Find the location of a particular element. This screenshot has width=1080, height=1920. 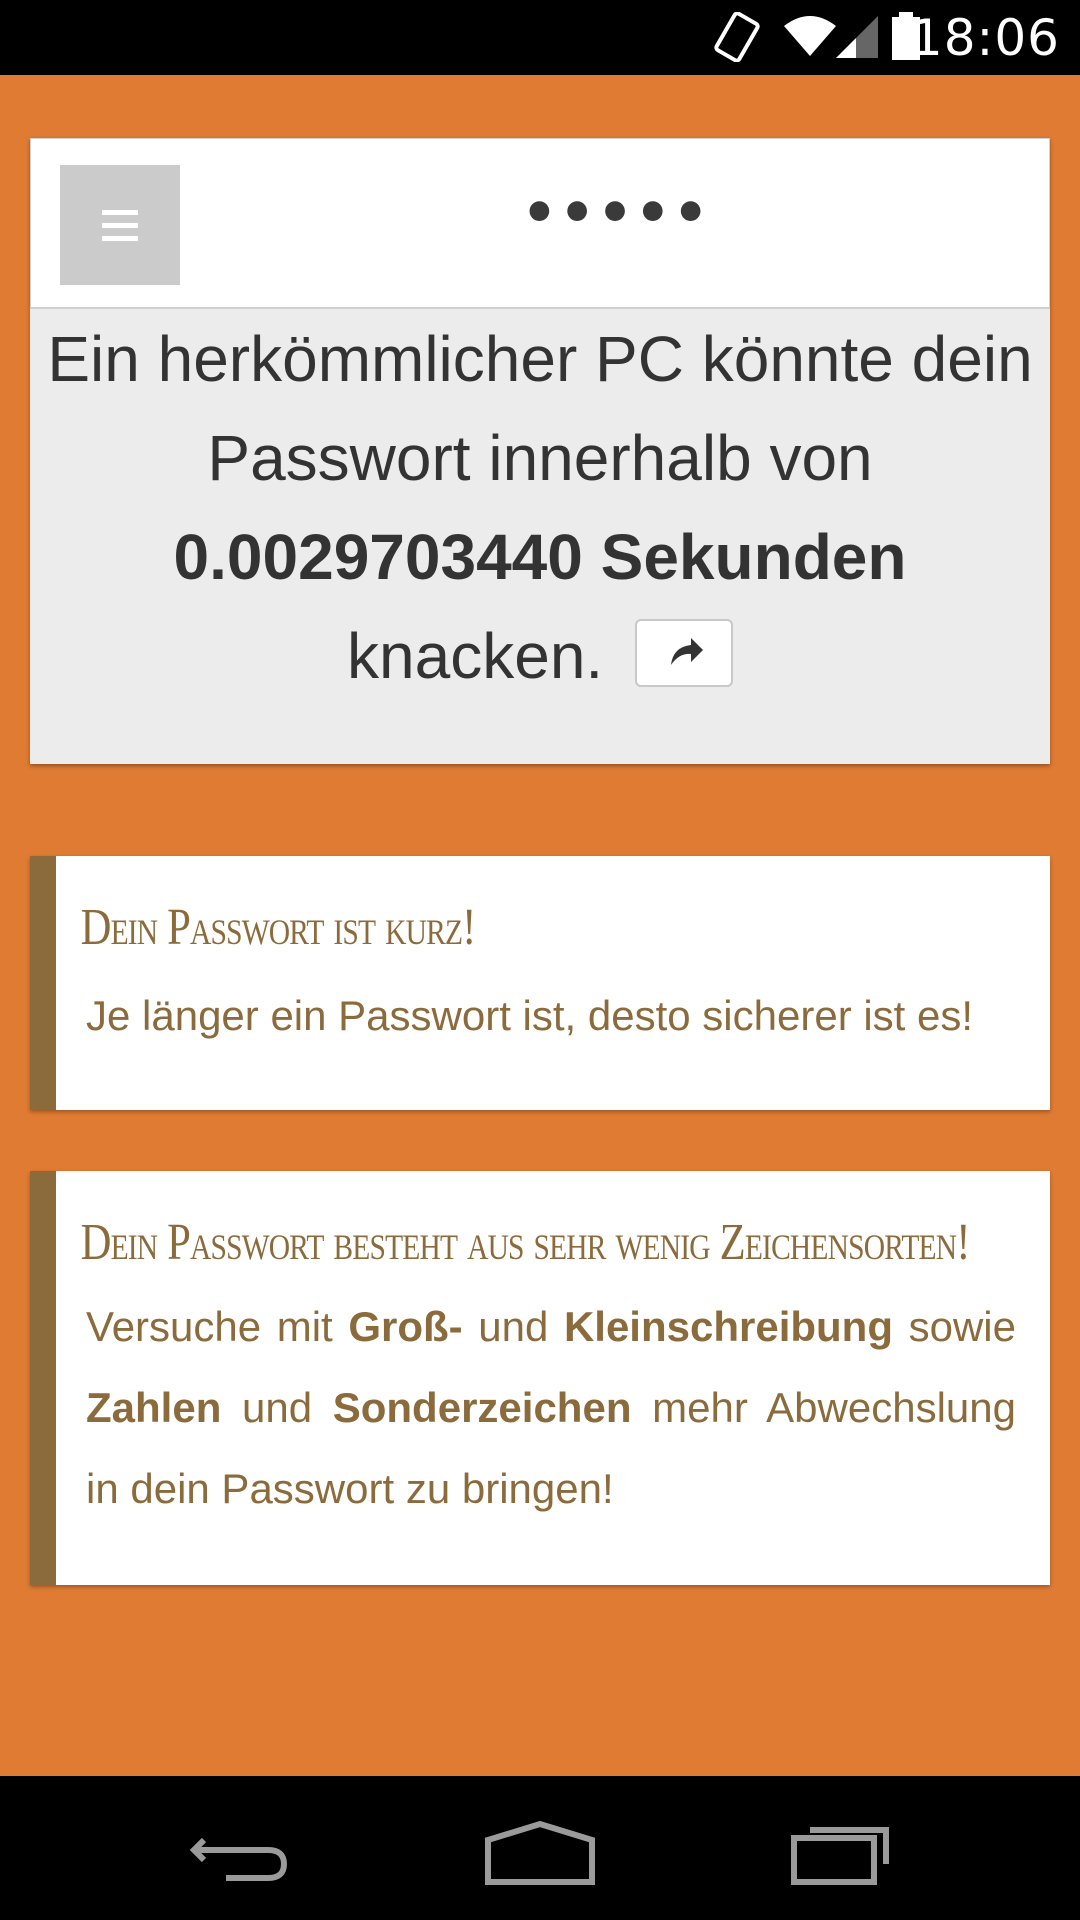

crack-time-value: 0.0029703440 Sekunden is located at coordinates (540, 557).